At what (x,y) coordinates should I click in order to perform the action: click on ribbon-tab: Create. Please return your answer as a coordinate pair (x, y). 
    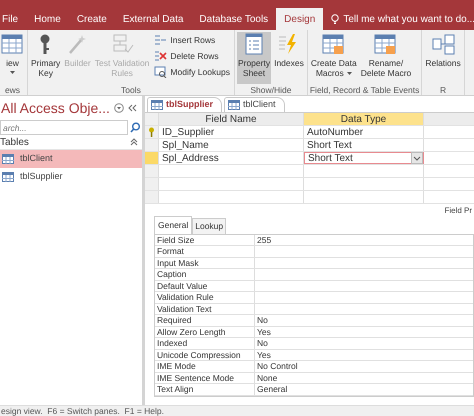
    Looking at the image, I should click on (91, 19).